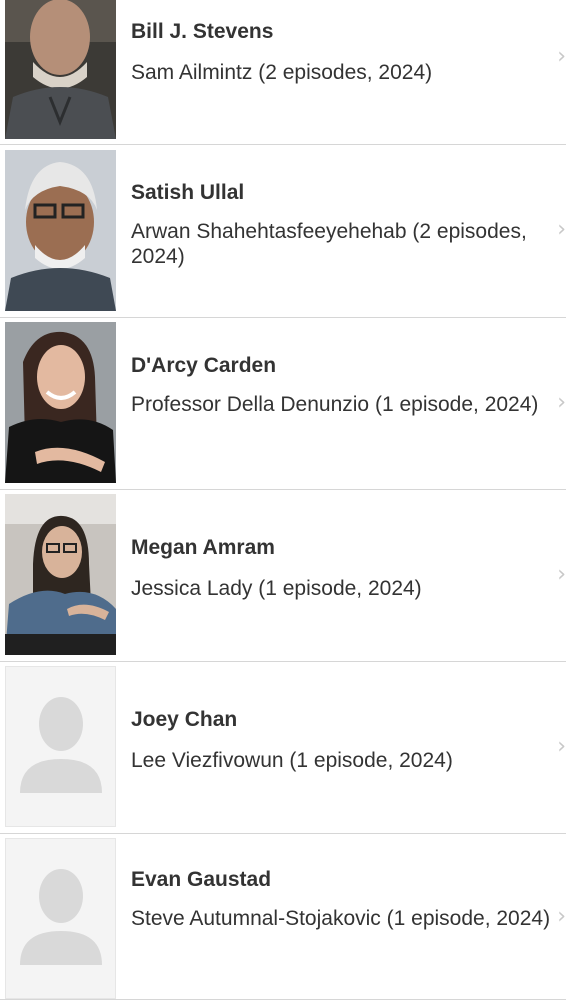 The image size is (566, 1000). Describe the element at coordinates (203, 548) in the screenshot. I see `actor-name: Megan Amram` at that location.